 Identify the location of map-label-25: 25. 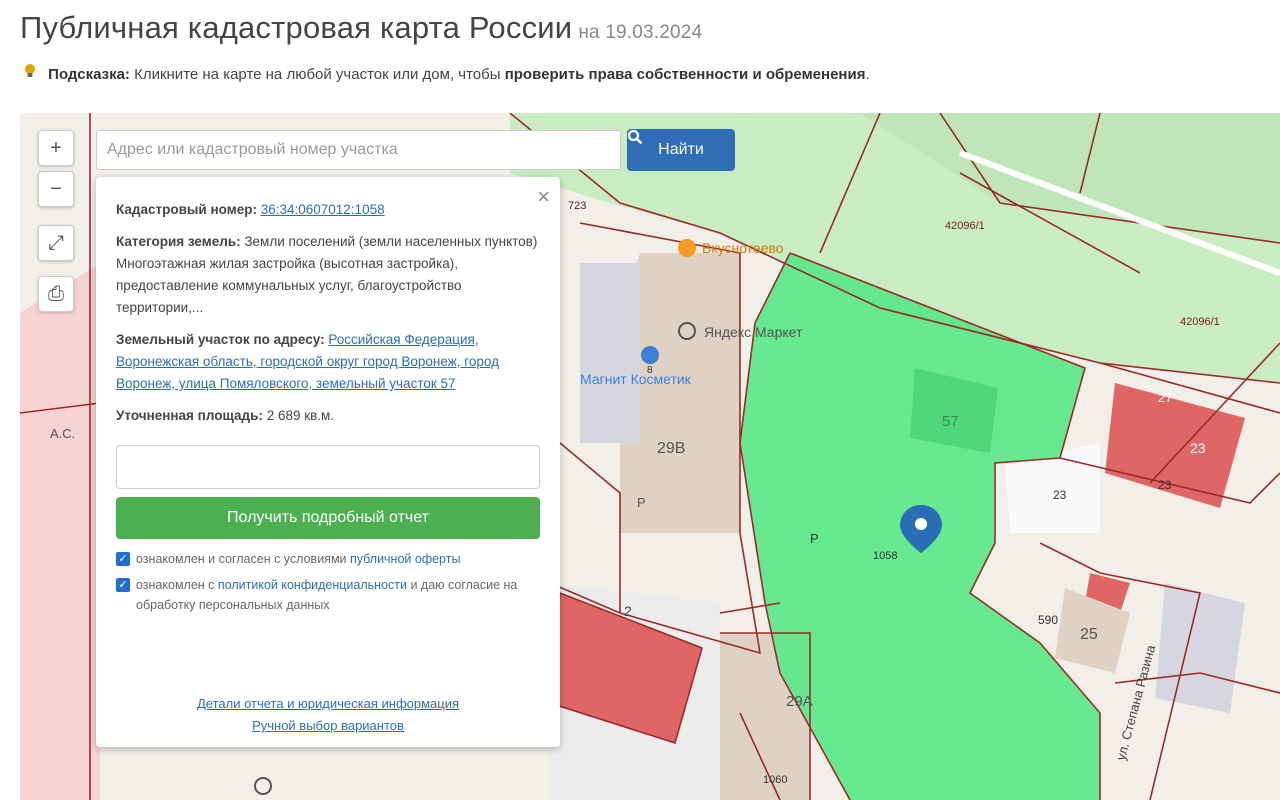
(1089, 634).